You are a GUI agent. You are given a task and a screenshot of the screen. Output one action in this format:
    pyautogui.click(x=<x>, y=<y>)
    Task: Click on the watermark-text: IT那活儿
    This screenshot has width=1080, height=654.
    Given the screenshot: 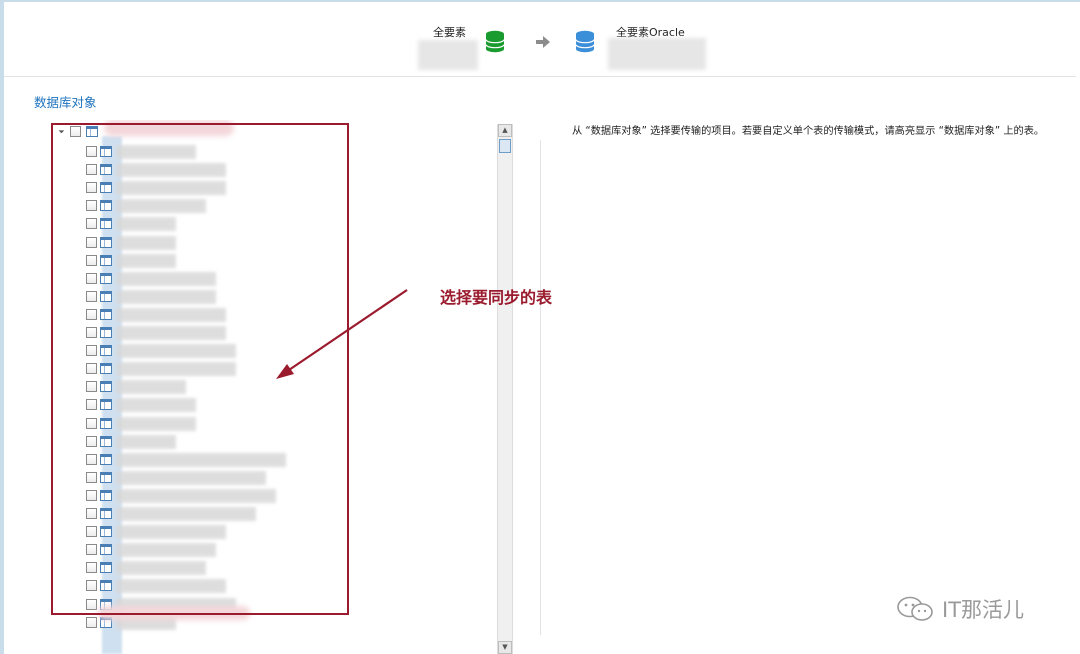 What is the action you would take?
    pyautogui.click(x=983, y=610)
    